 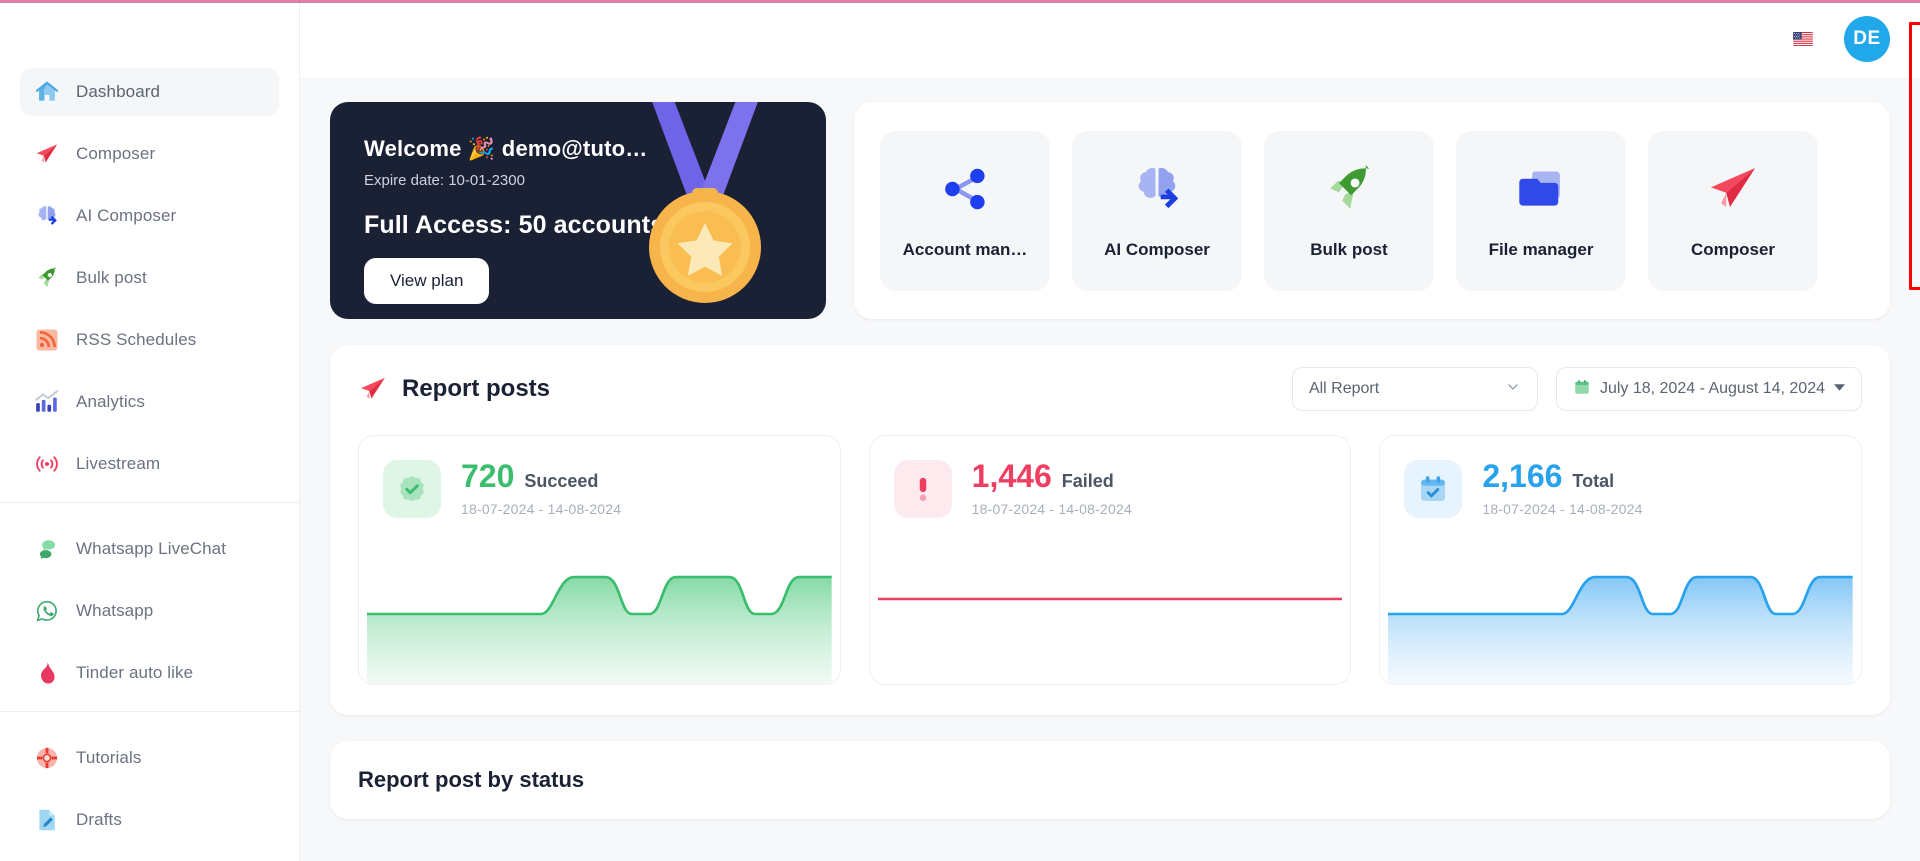 What do you see at coordinates (47, 611) in the screenshot?
I see `whatsapp-icon` at bounding box center [47, 611].